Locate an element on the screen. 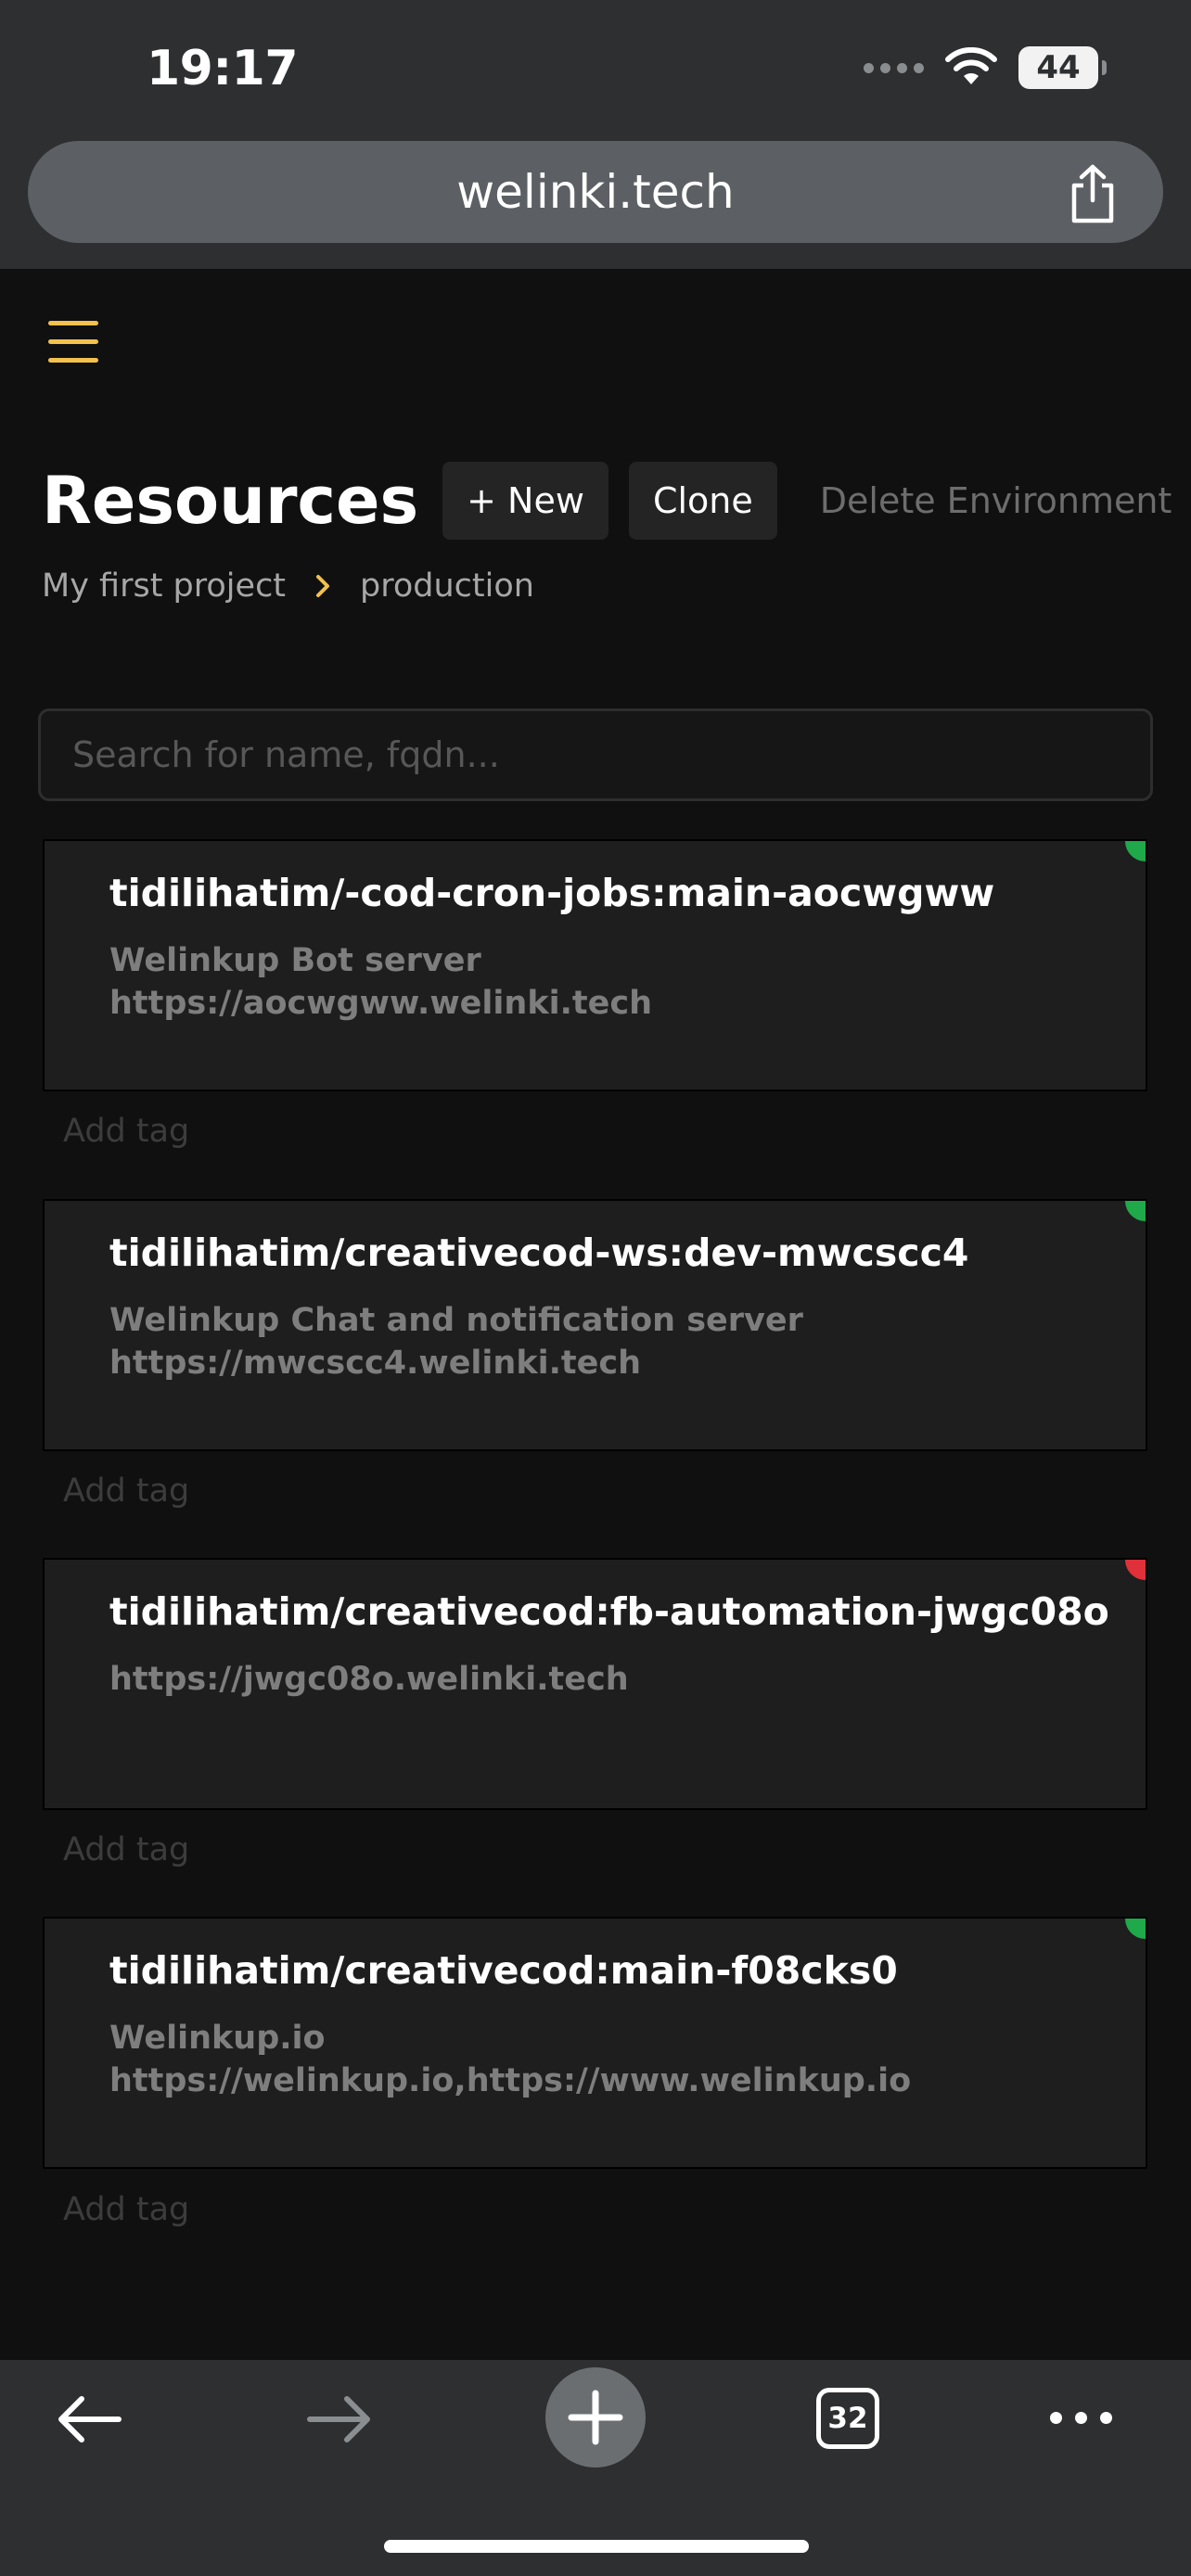 The width and height of the screenshot is (1191, 2576). resource-name: tidilihatim/creativecod-ws:dev-mwcscc4 is located at coordinates (539, 1253).